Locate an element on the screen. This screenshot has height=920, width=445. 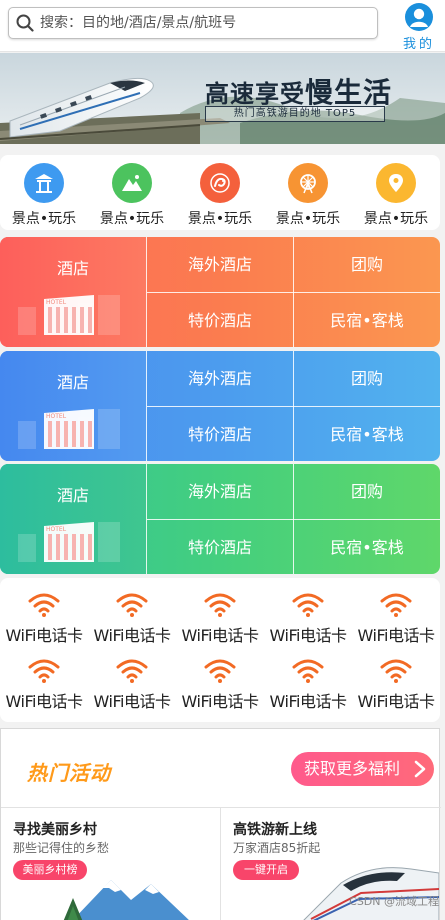
card-subtitle: 万家酒店85折起 is located at coordinates (277, 848).